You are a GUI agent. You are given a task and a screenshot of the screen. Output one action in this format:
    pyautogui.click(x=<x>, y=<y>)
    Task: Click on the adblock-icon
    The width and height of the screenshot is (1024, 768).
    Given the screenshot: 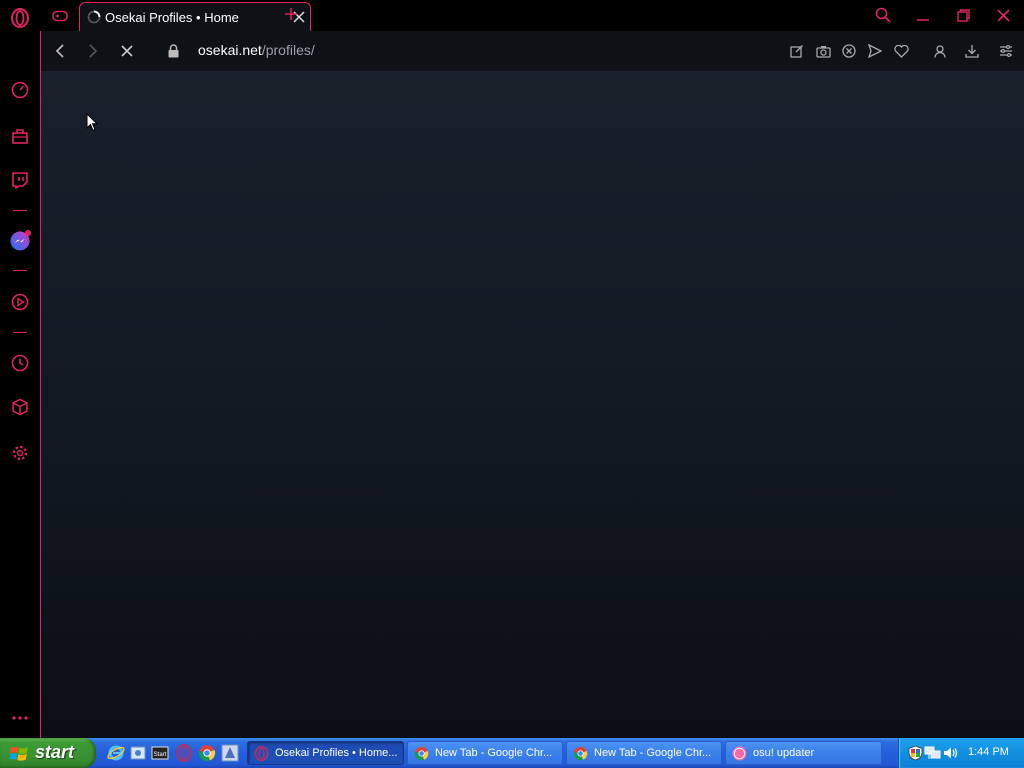 What is the action you would take?
    pyautogui.click(x=849, y=51)
    